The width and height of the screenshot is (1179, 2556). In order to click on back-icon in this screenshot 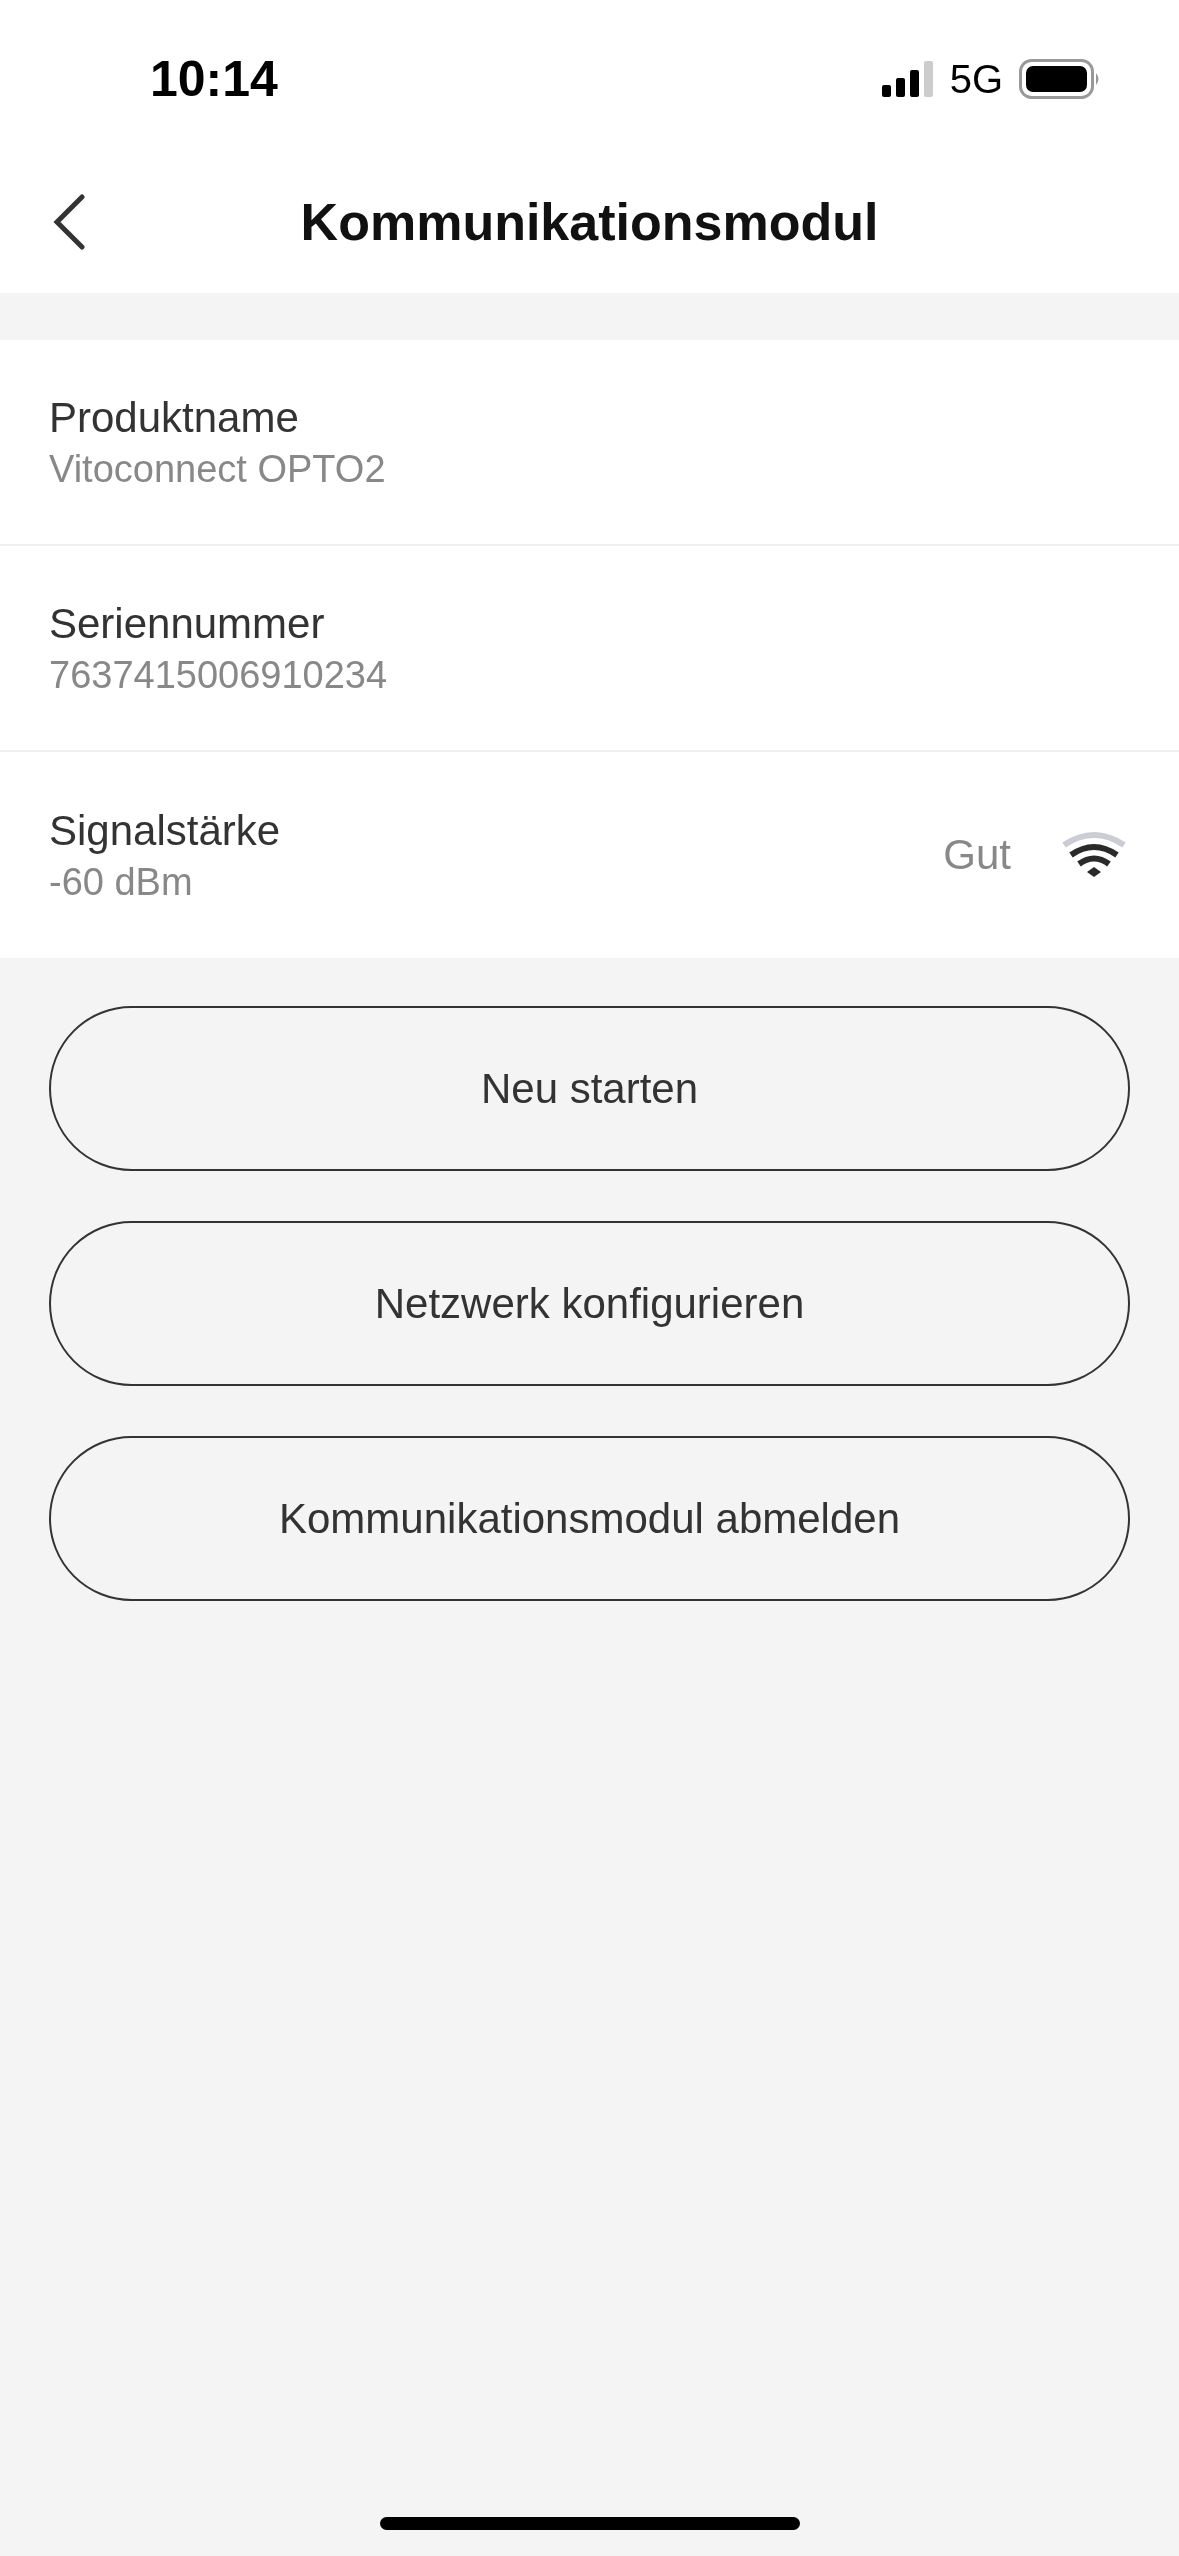, I will do `click(69, 222)`.